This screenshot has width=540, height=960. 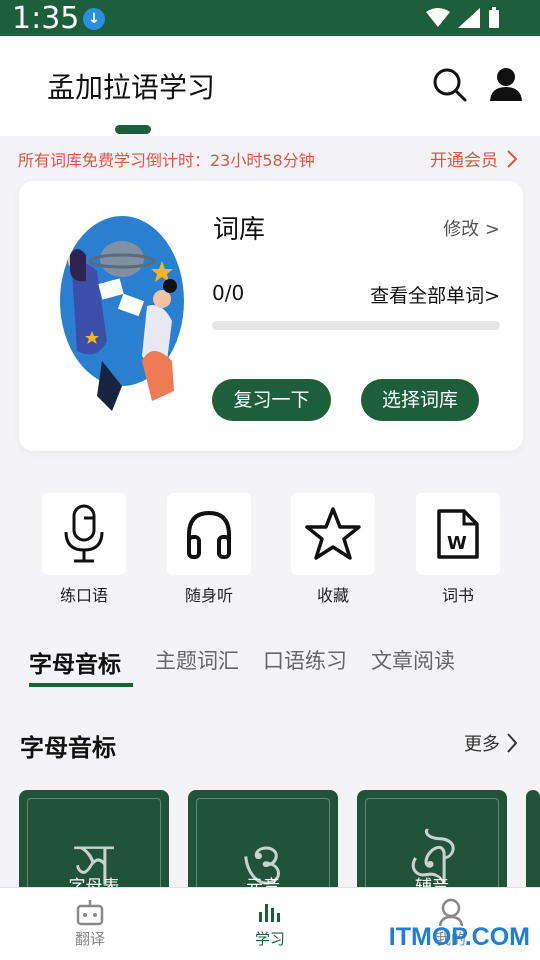 What do you see at coordinates (269, 913) in the screenshot?
I see `bars-icon` at bounding box center [269, 913].